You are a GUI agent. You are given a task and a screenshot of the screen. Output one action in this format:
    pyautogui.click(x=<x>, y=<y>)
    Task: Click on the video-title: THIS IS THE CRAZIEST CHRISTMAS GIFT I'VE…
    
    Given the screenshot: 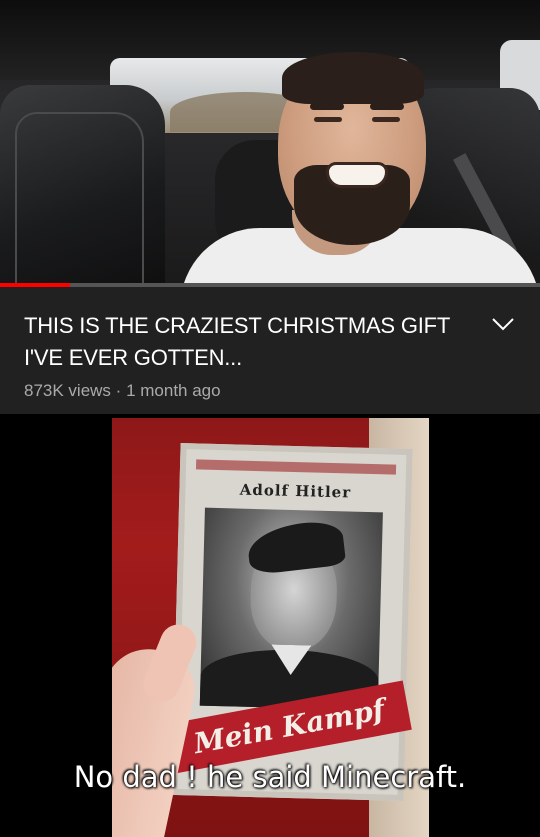 What is the action you would take?
    pyautogui.click(x=244, y=342)
    